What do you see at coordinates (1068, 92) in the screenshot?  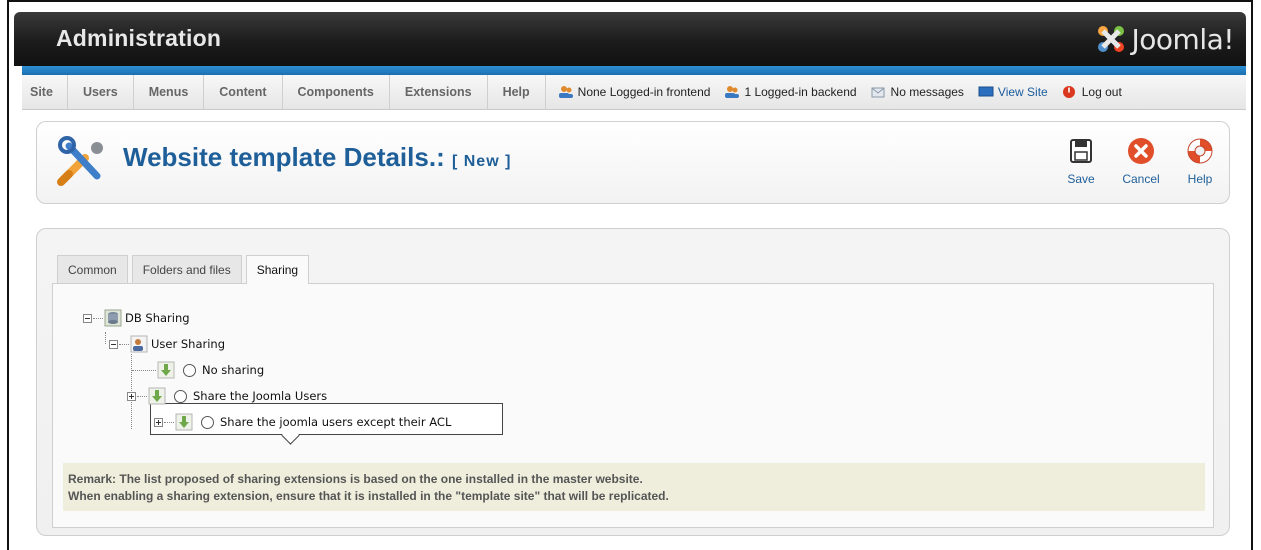 I see `power-icon` at bounding box center [1068, 92].